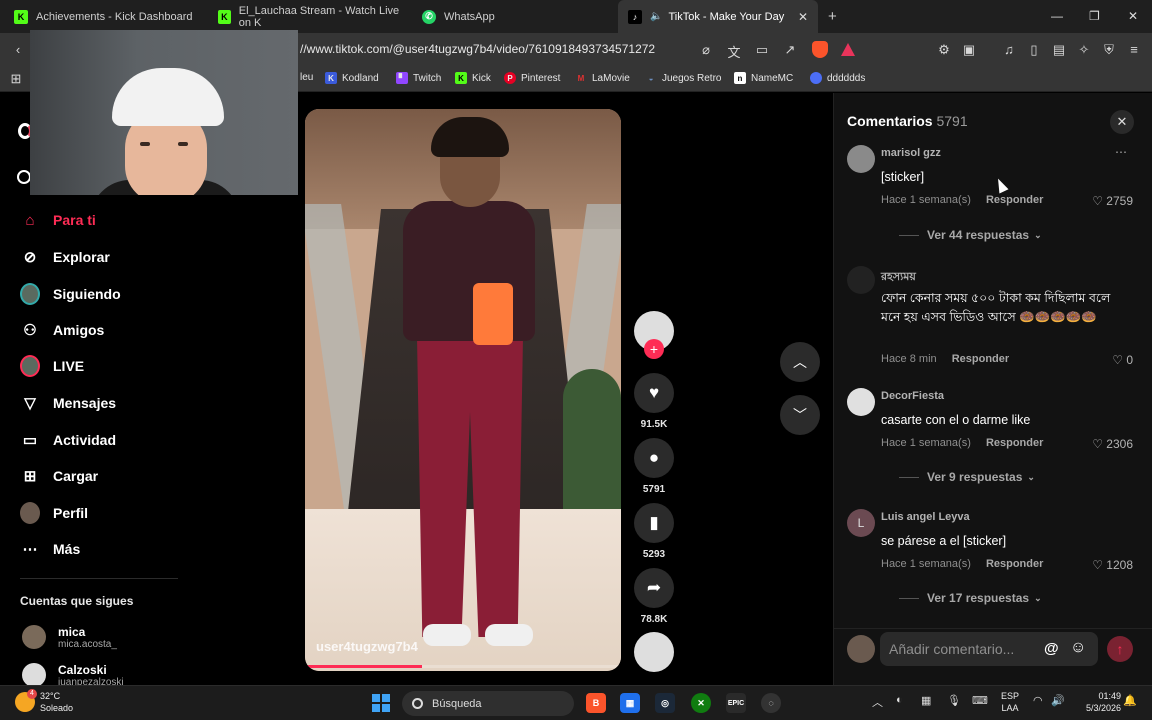  Describe the element at coordinates (1010, 702) in the screenshot. I see `input-language: ESP LAA` at that location.